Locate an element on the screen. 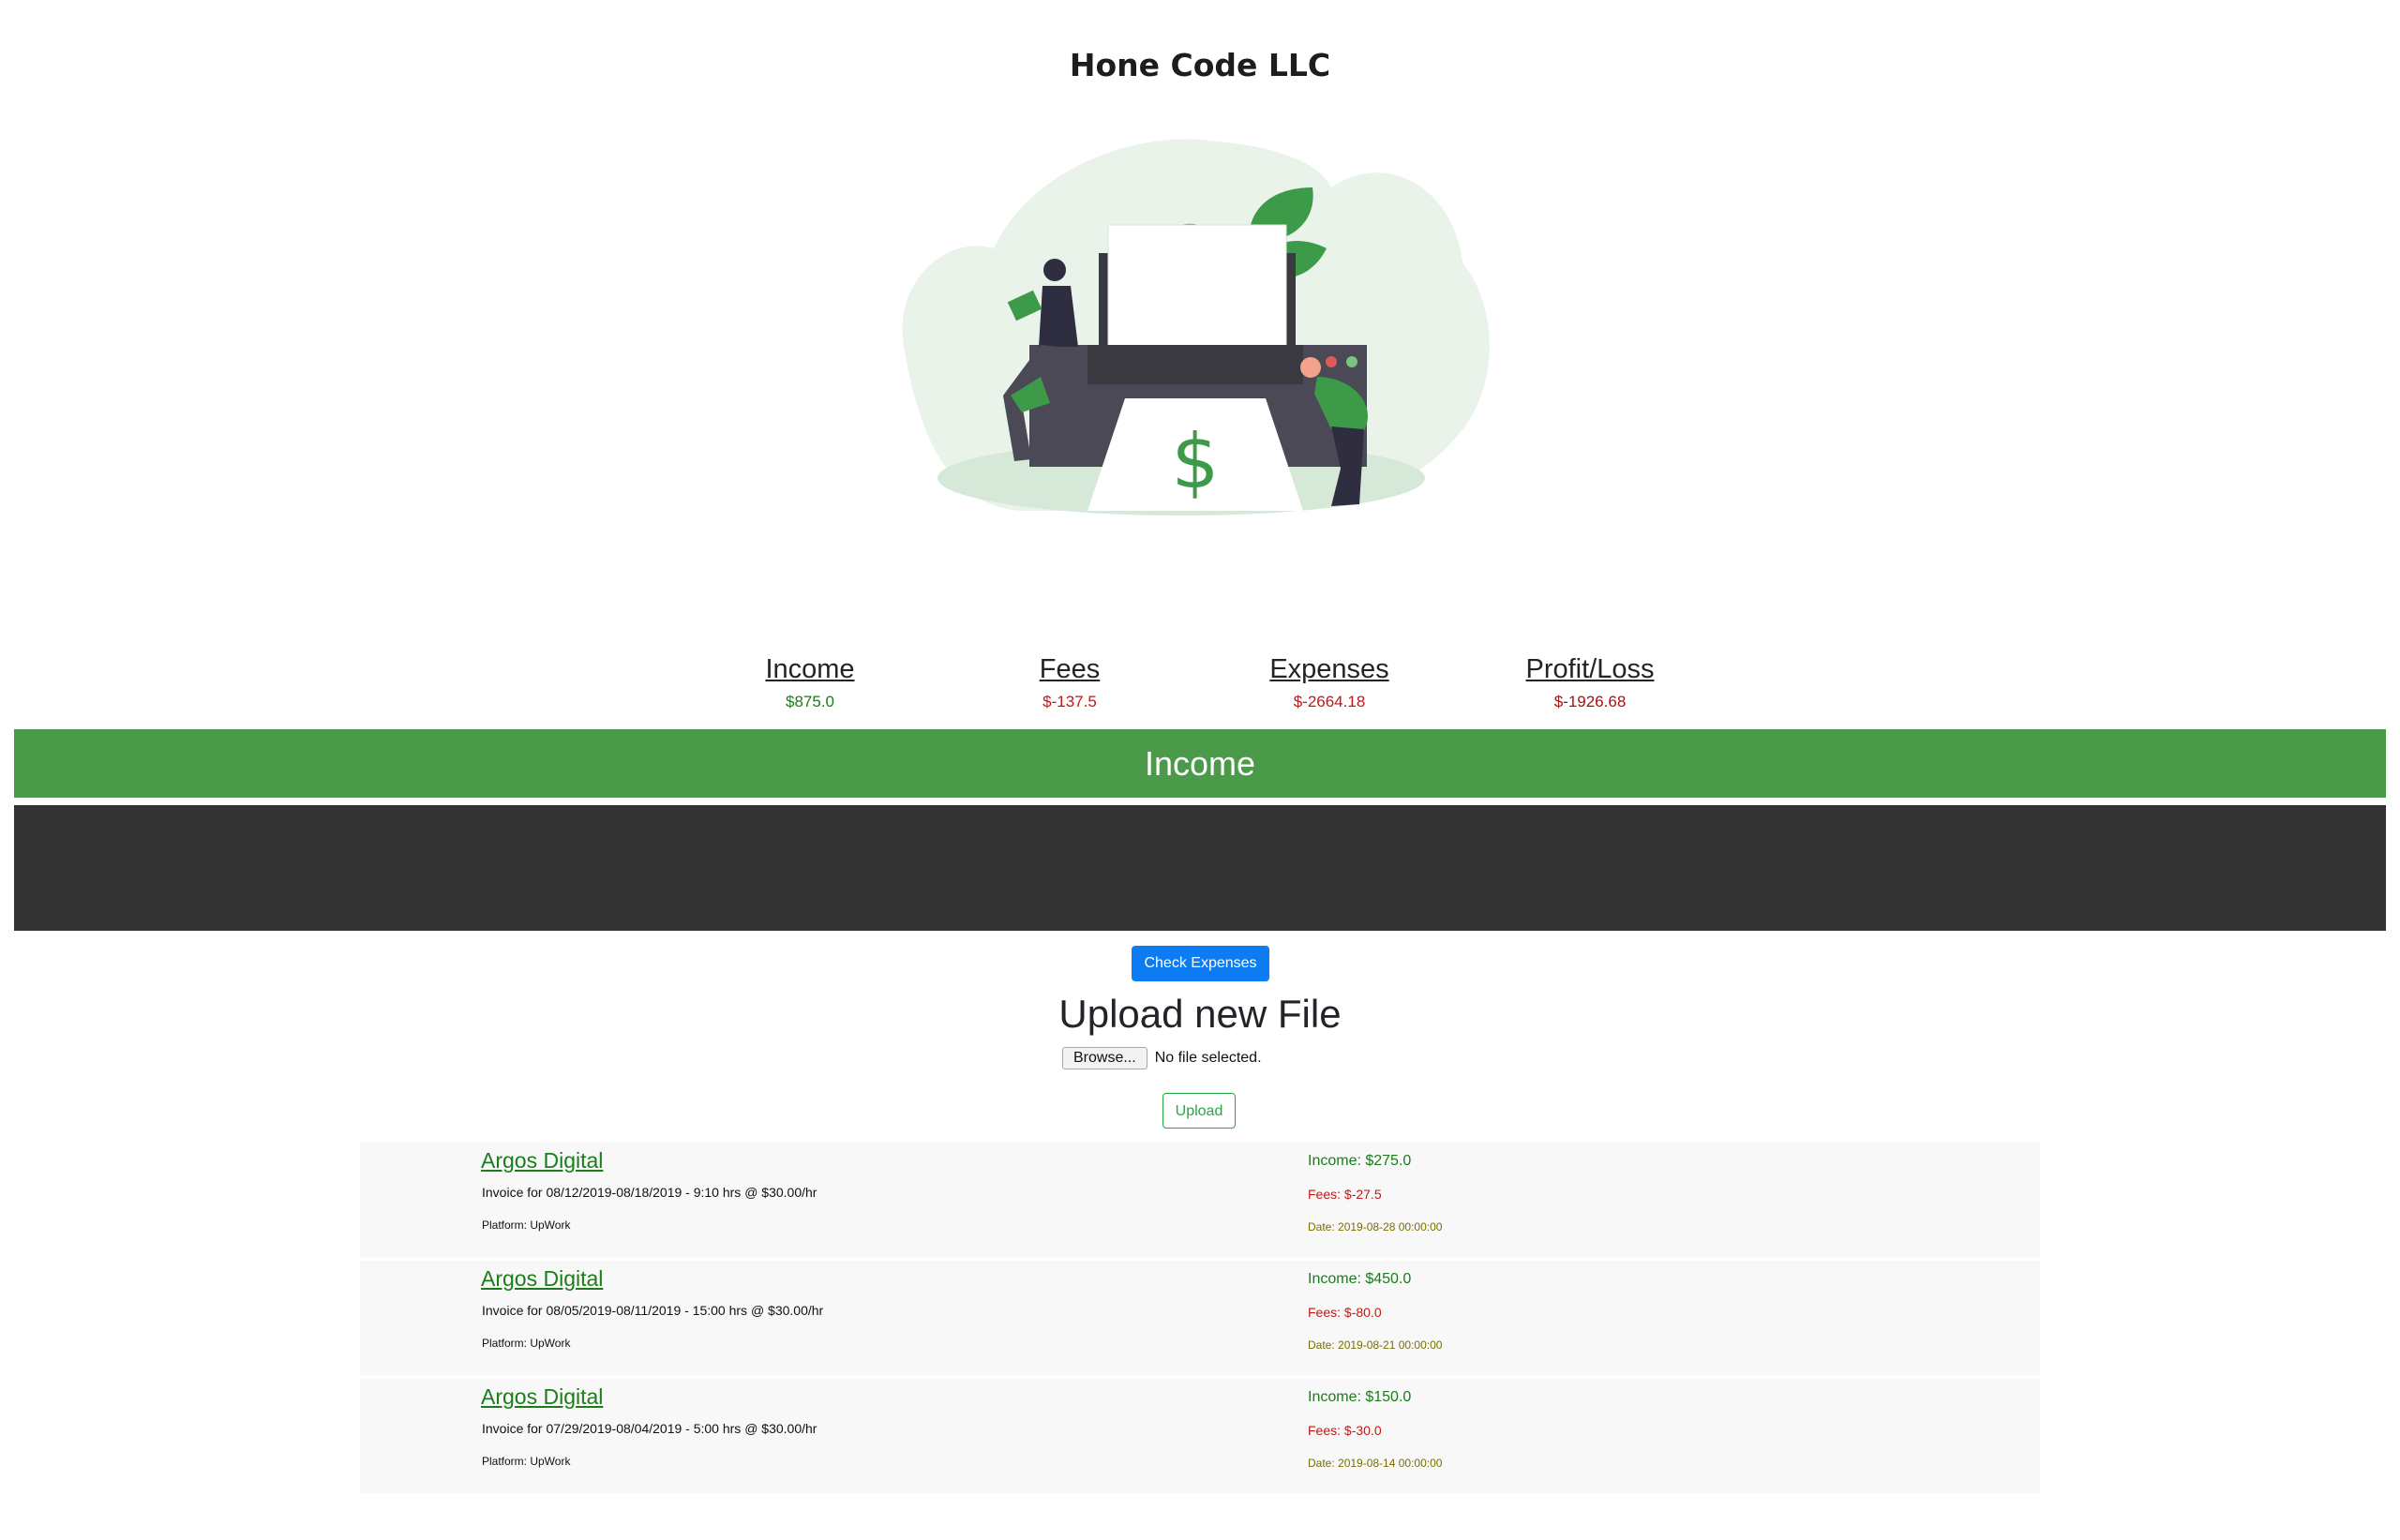 This screenshot has width=2400, height=1540. dollar-sign-illustration: $ is located at coordinates (1196, 327).